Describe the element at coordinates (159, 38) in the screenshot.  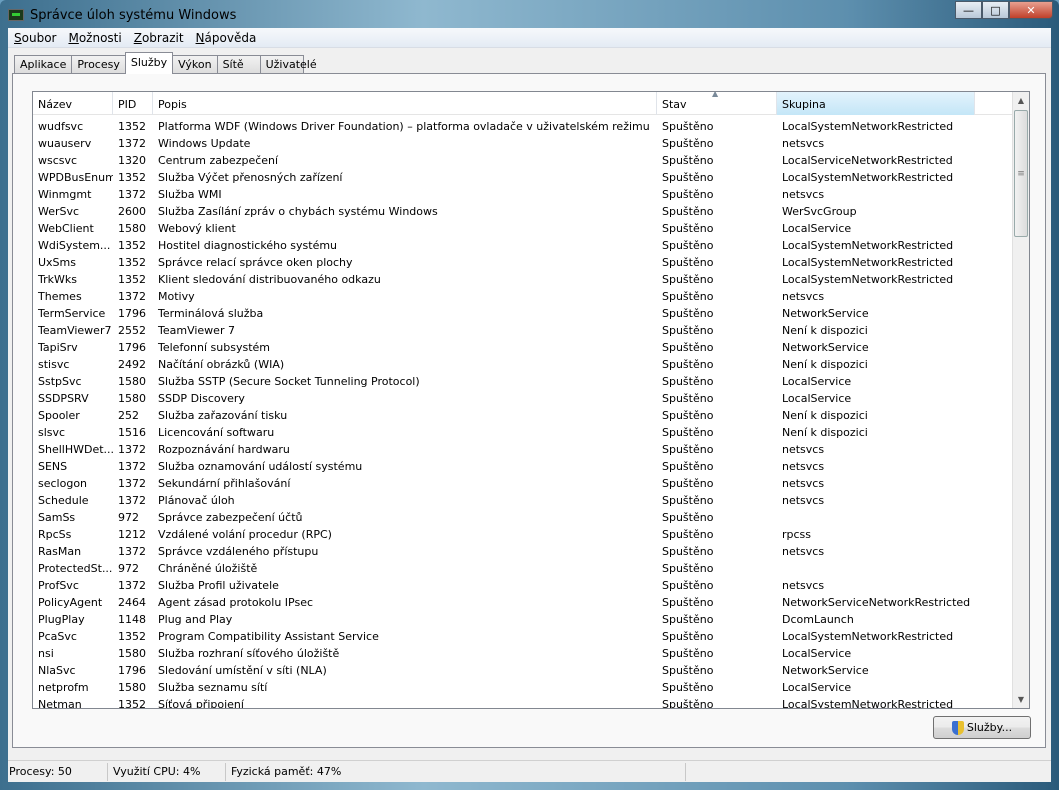
I see `menu-item-2: Zobrazit` at that location.